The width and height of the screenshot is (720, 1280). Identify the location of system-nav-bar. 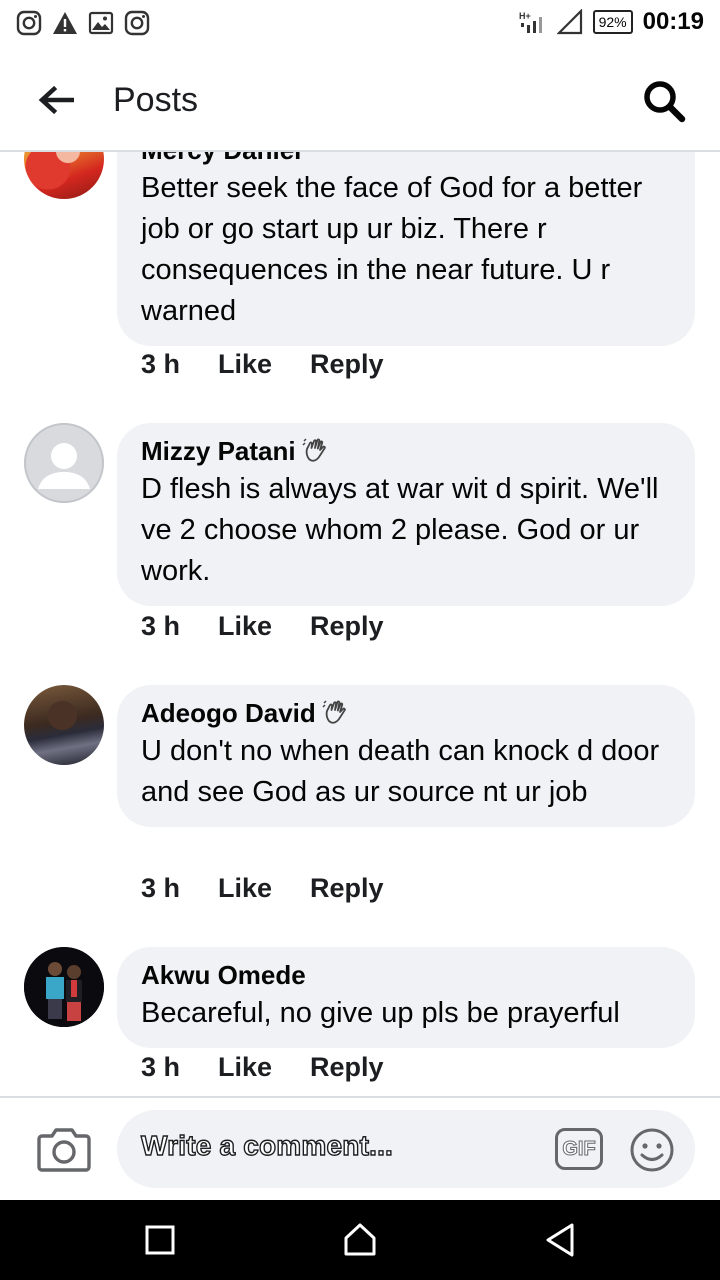
(360, 1240).